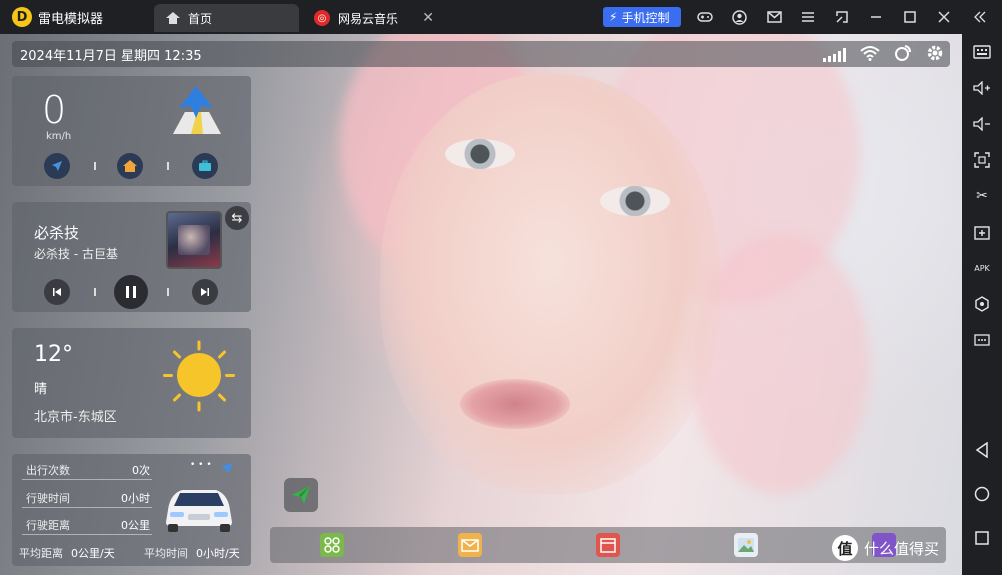  I want to click on app-brand: D 雷电模拟器, so click(75, 17).